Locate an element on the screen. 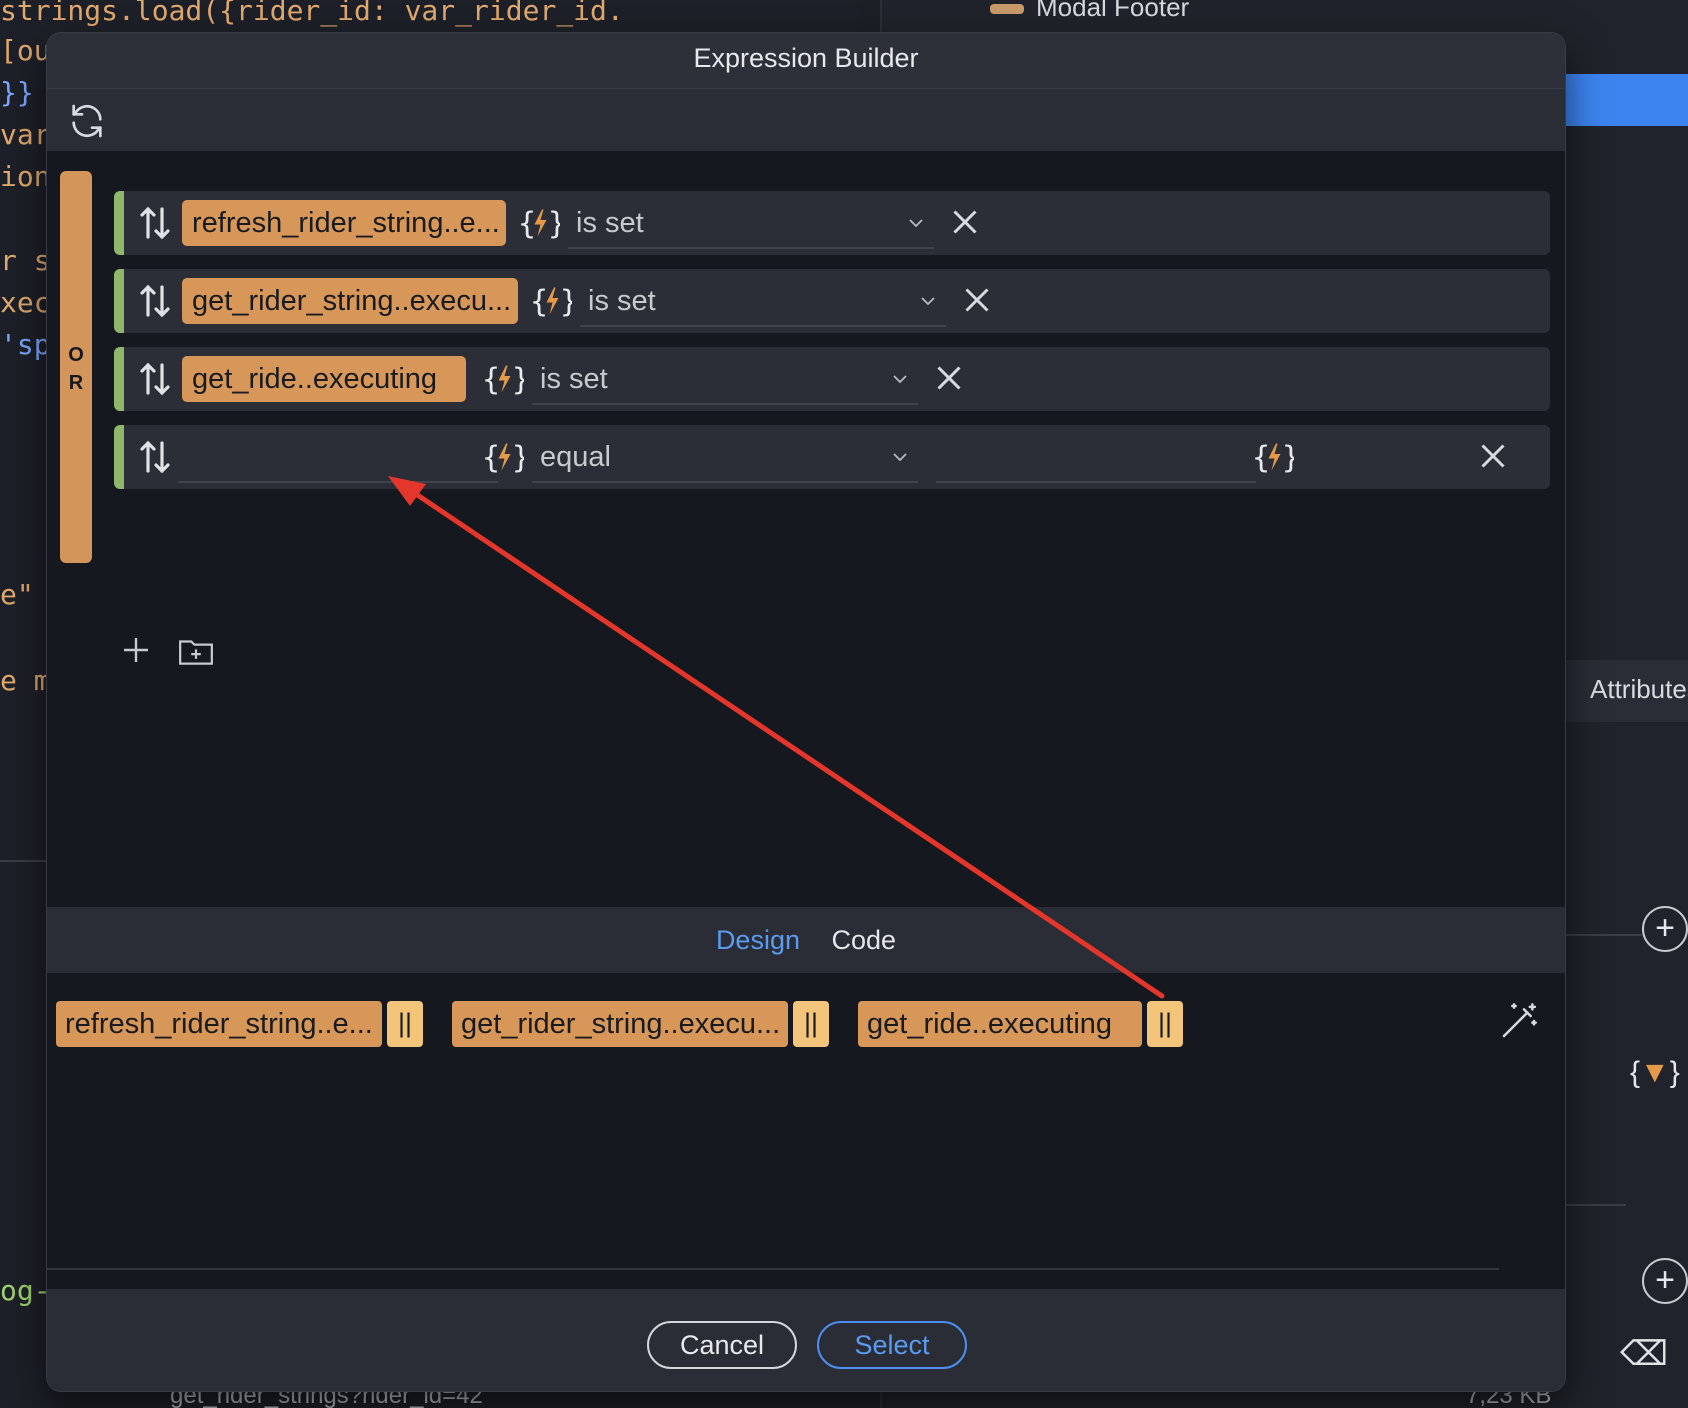  add-condition-icon is located at coordinates (136, 650).